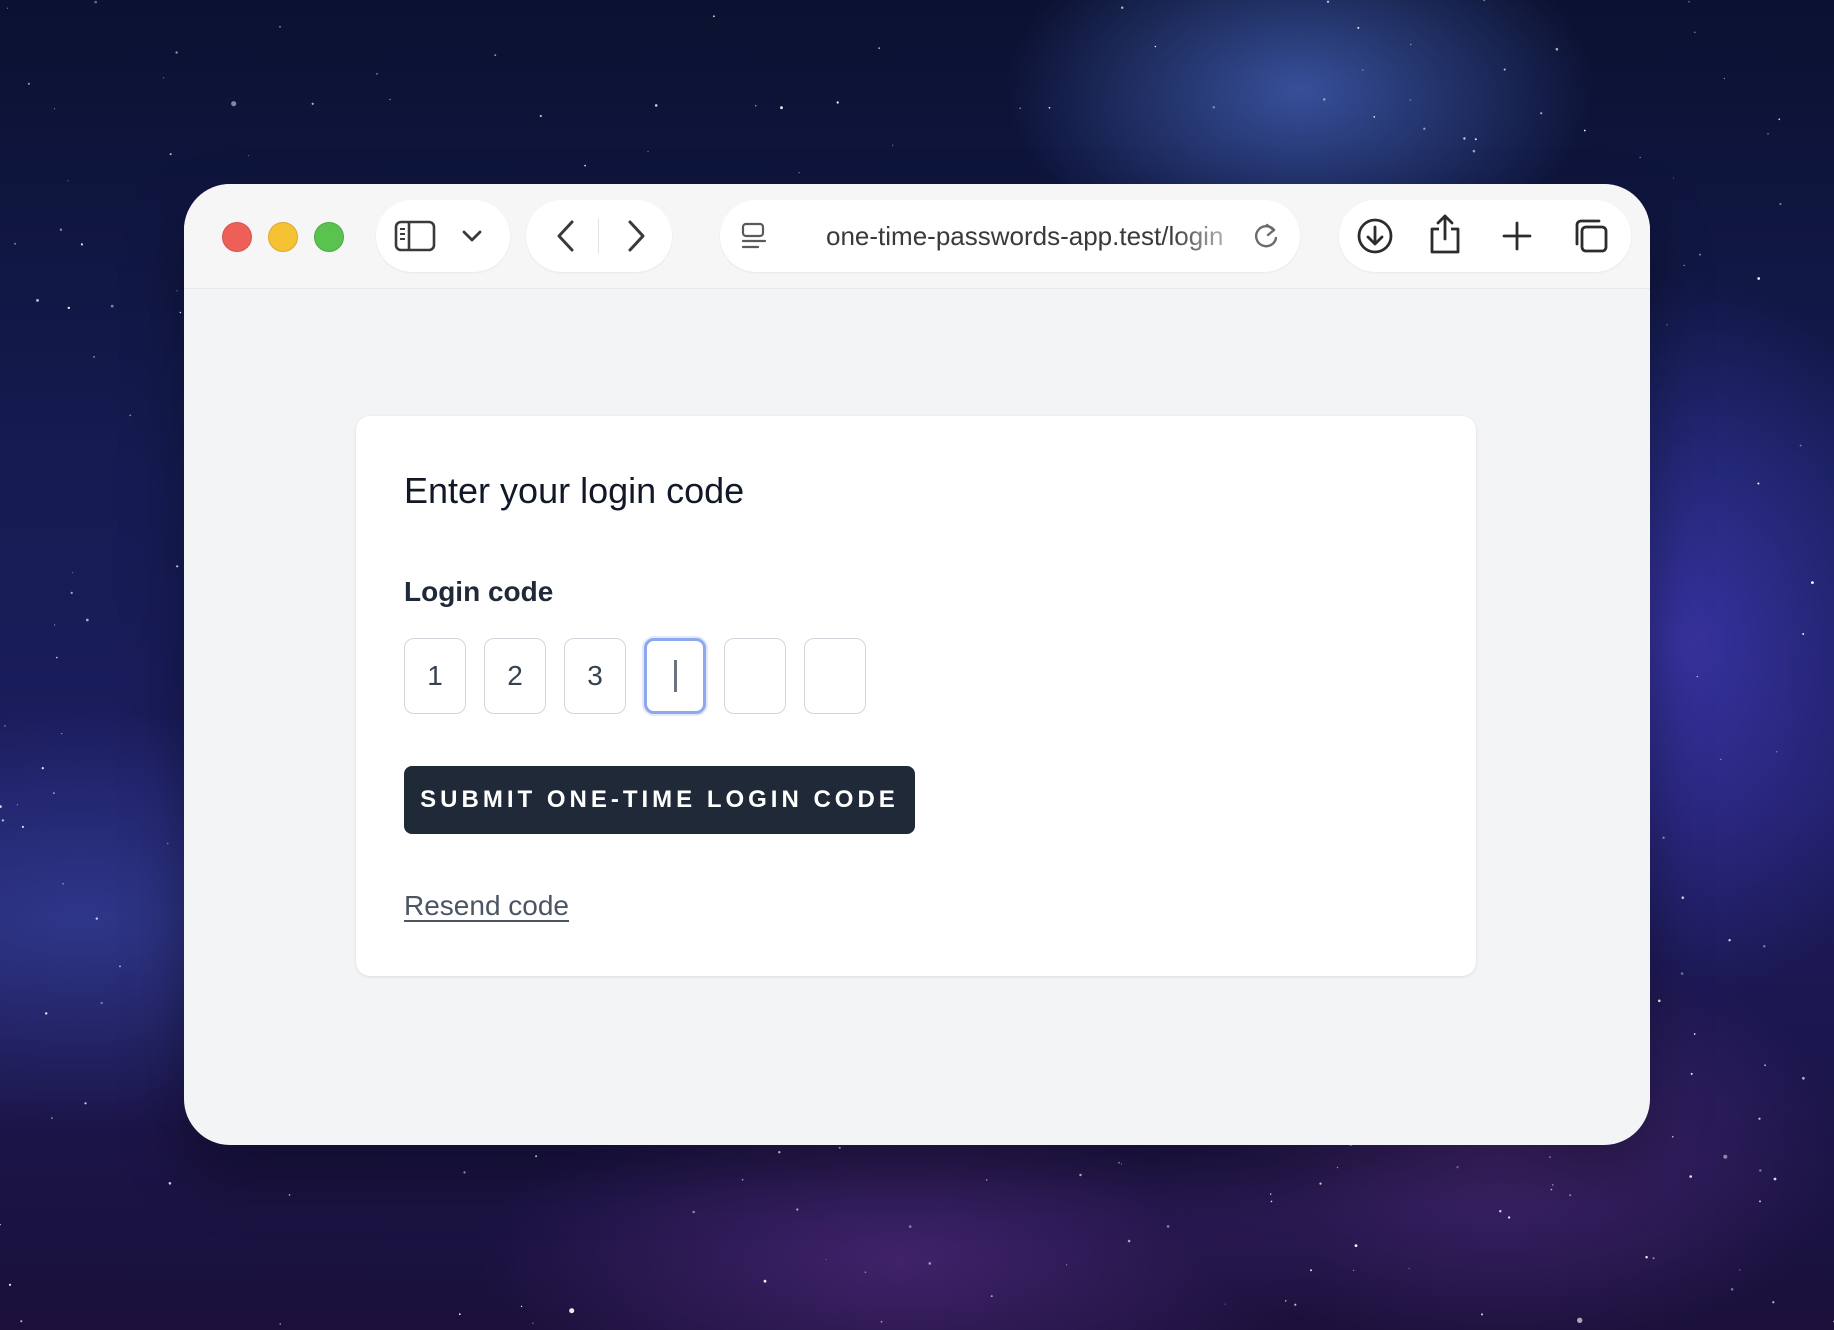 Image resolution: width=1834 pixels, height=1330 pixels. What do you see at coordinates (595, 676) in the screenshot?
I see `otp-digit-3: 3` at bounding box center [595, 676].